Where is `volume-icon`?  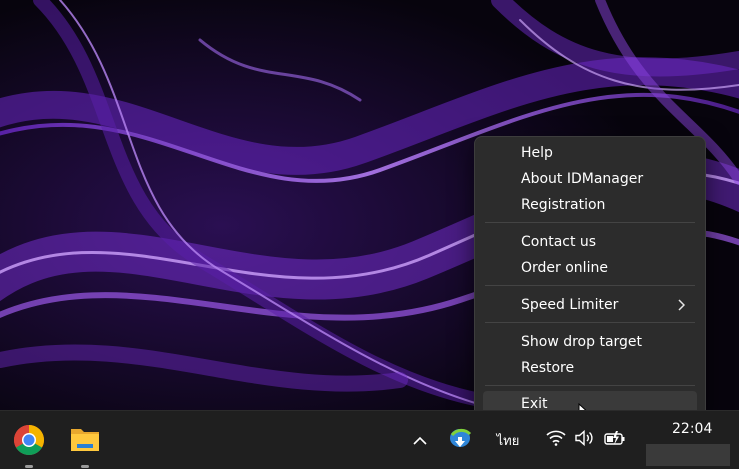
volume-icon is located at coordinates (584, 439).